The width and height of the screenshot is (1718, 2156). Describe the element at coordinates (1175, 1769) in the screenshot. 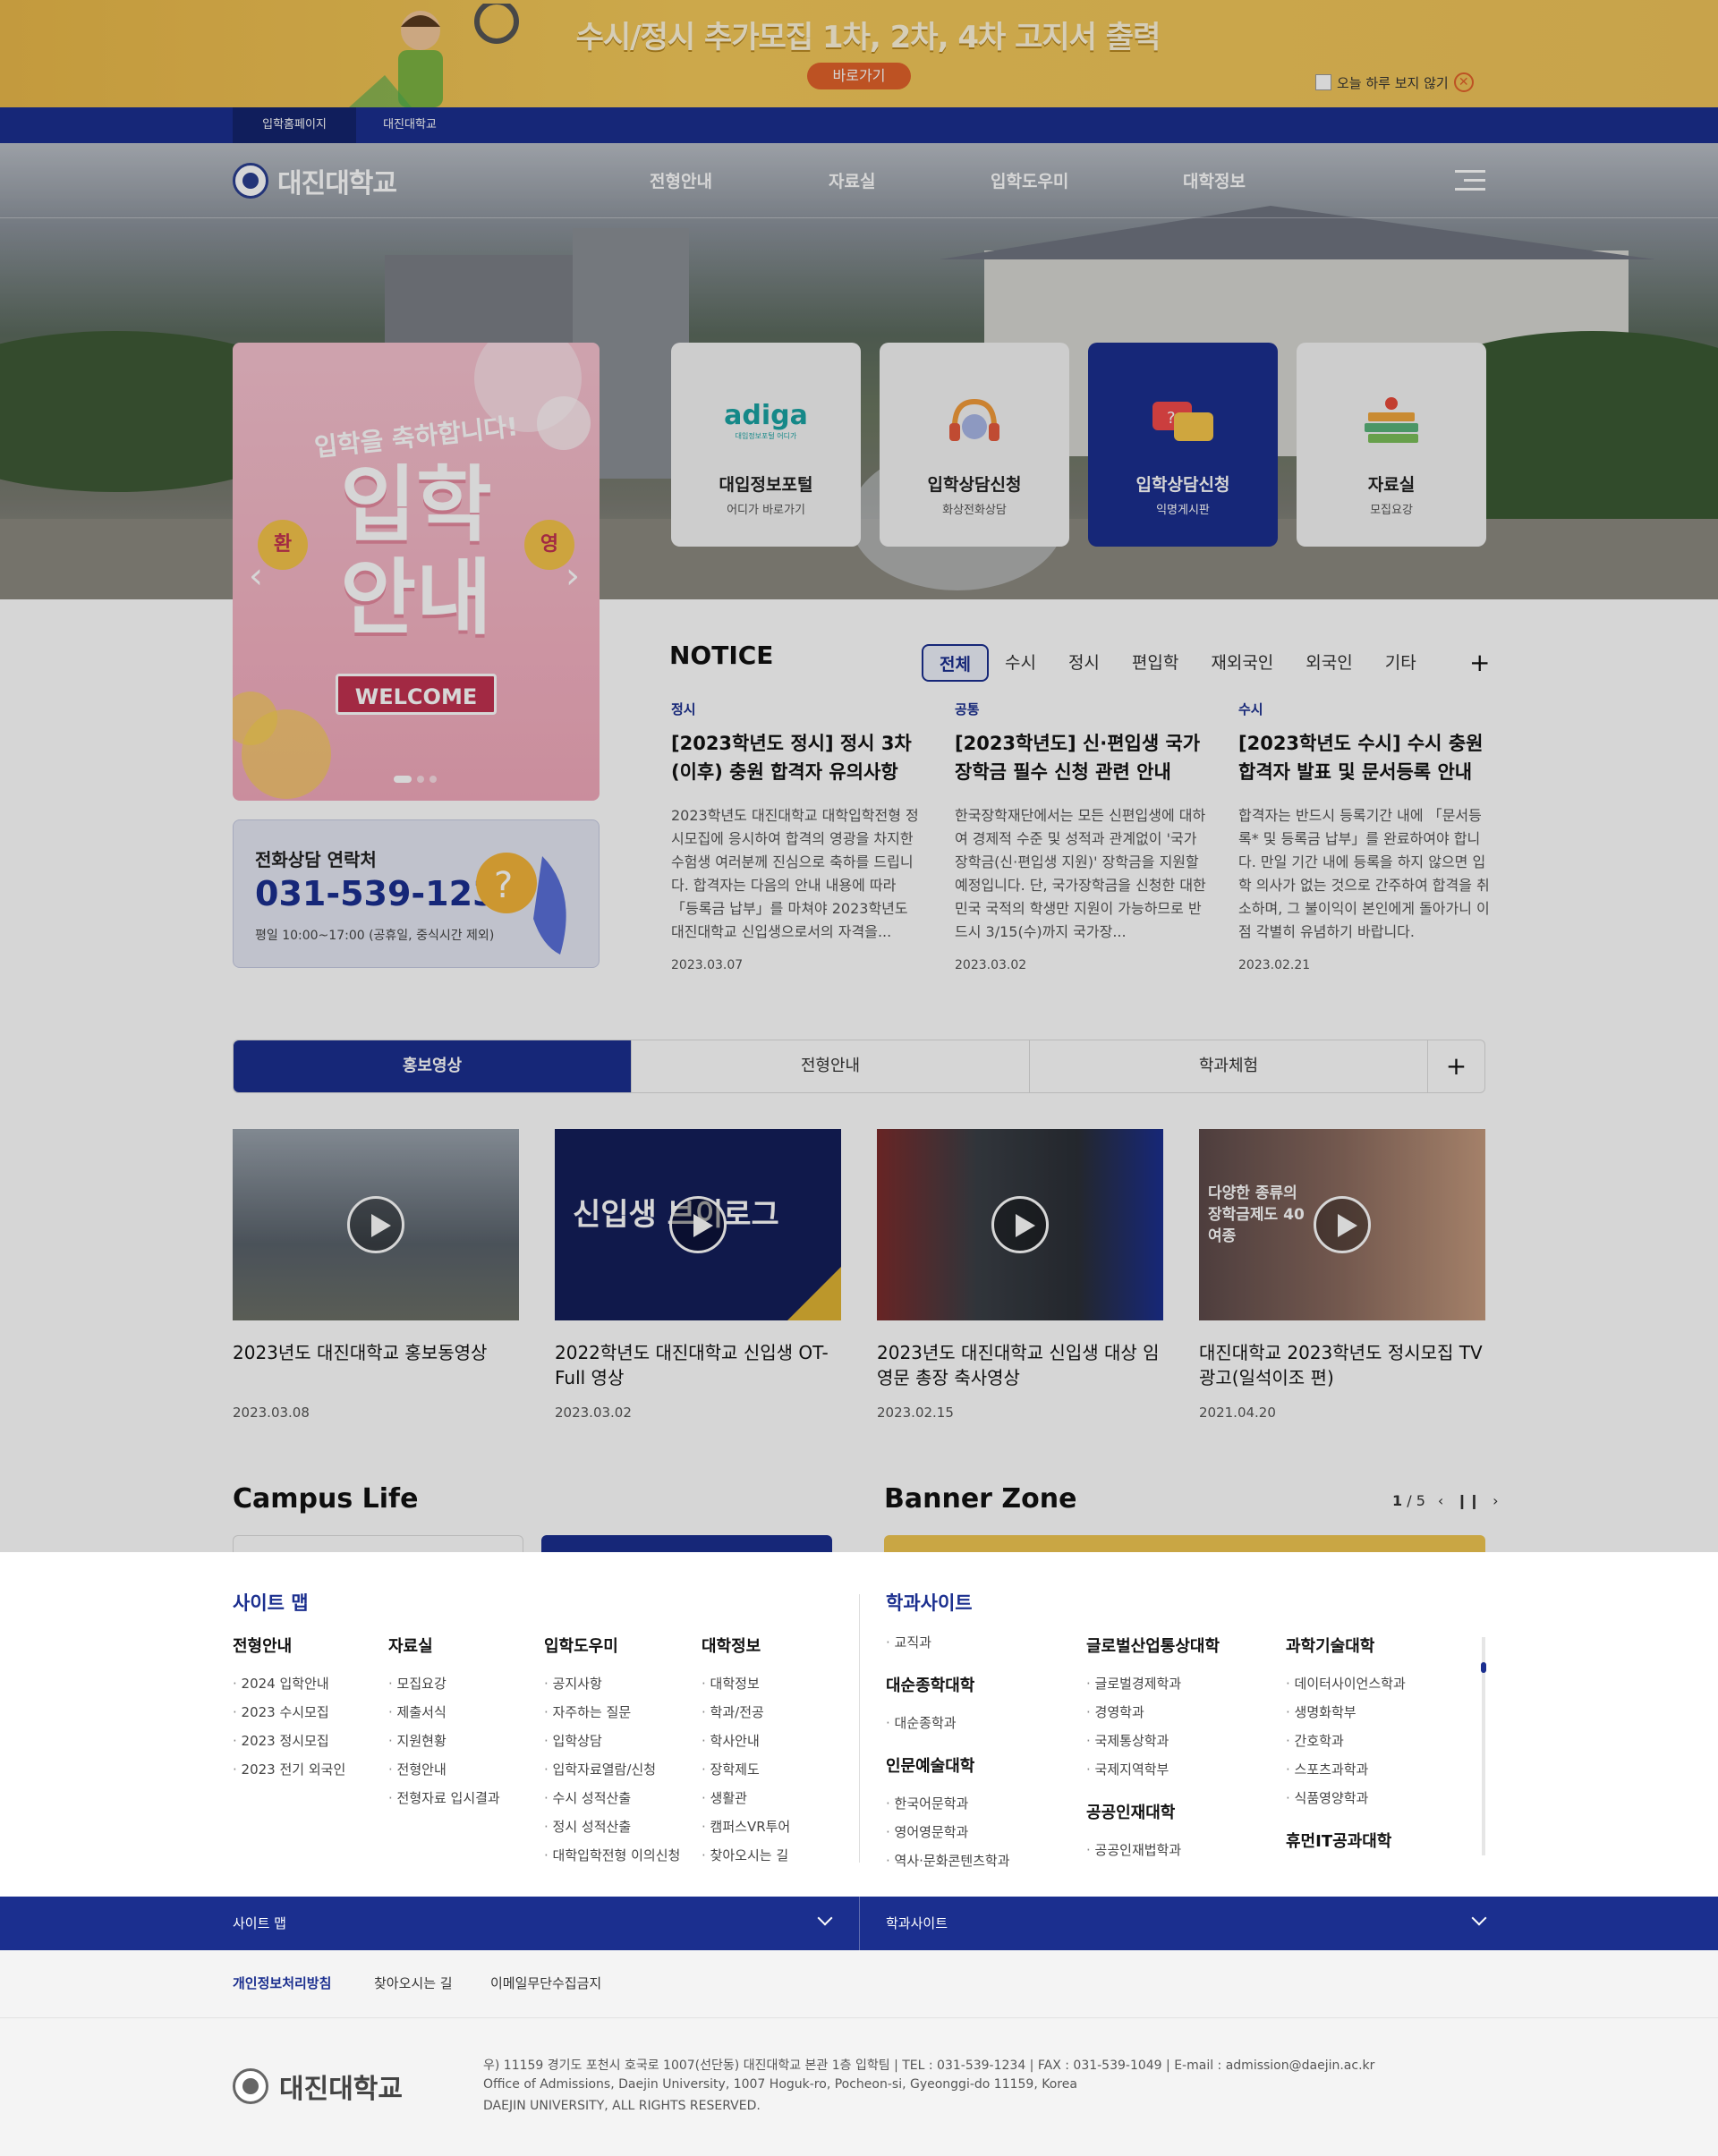

I see `dept-link: 국제지역학부` at that location.